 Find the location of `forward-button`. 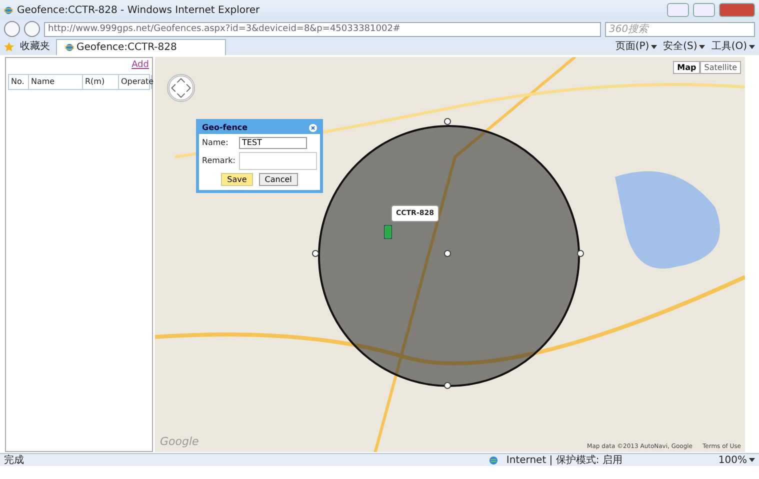

forward-button is located at coordinates (32, 29).